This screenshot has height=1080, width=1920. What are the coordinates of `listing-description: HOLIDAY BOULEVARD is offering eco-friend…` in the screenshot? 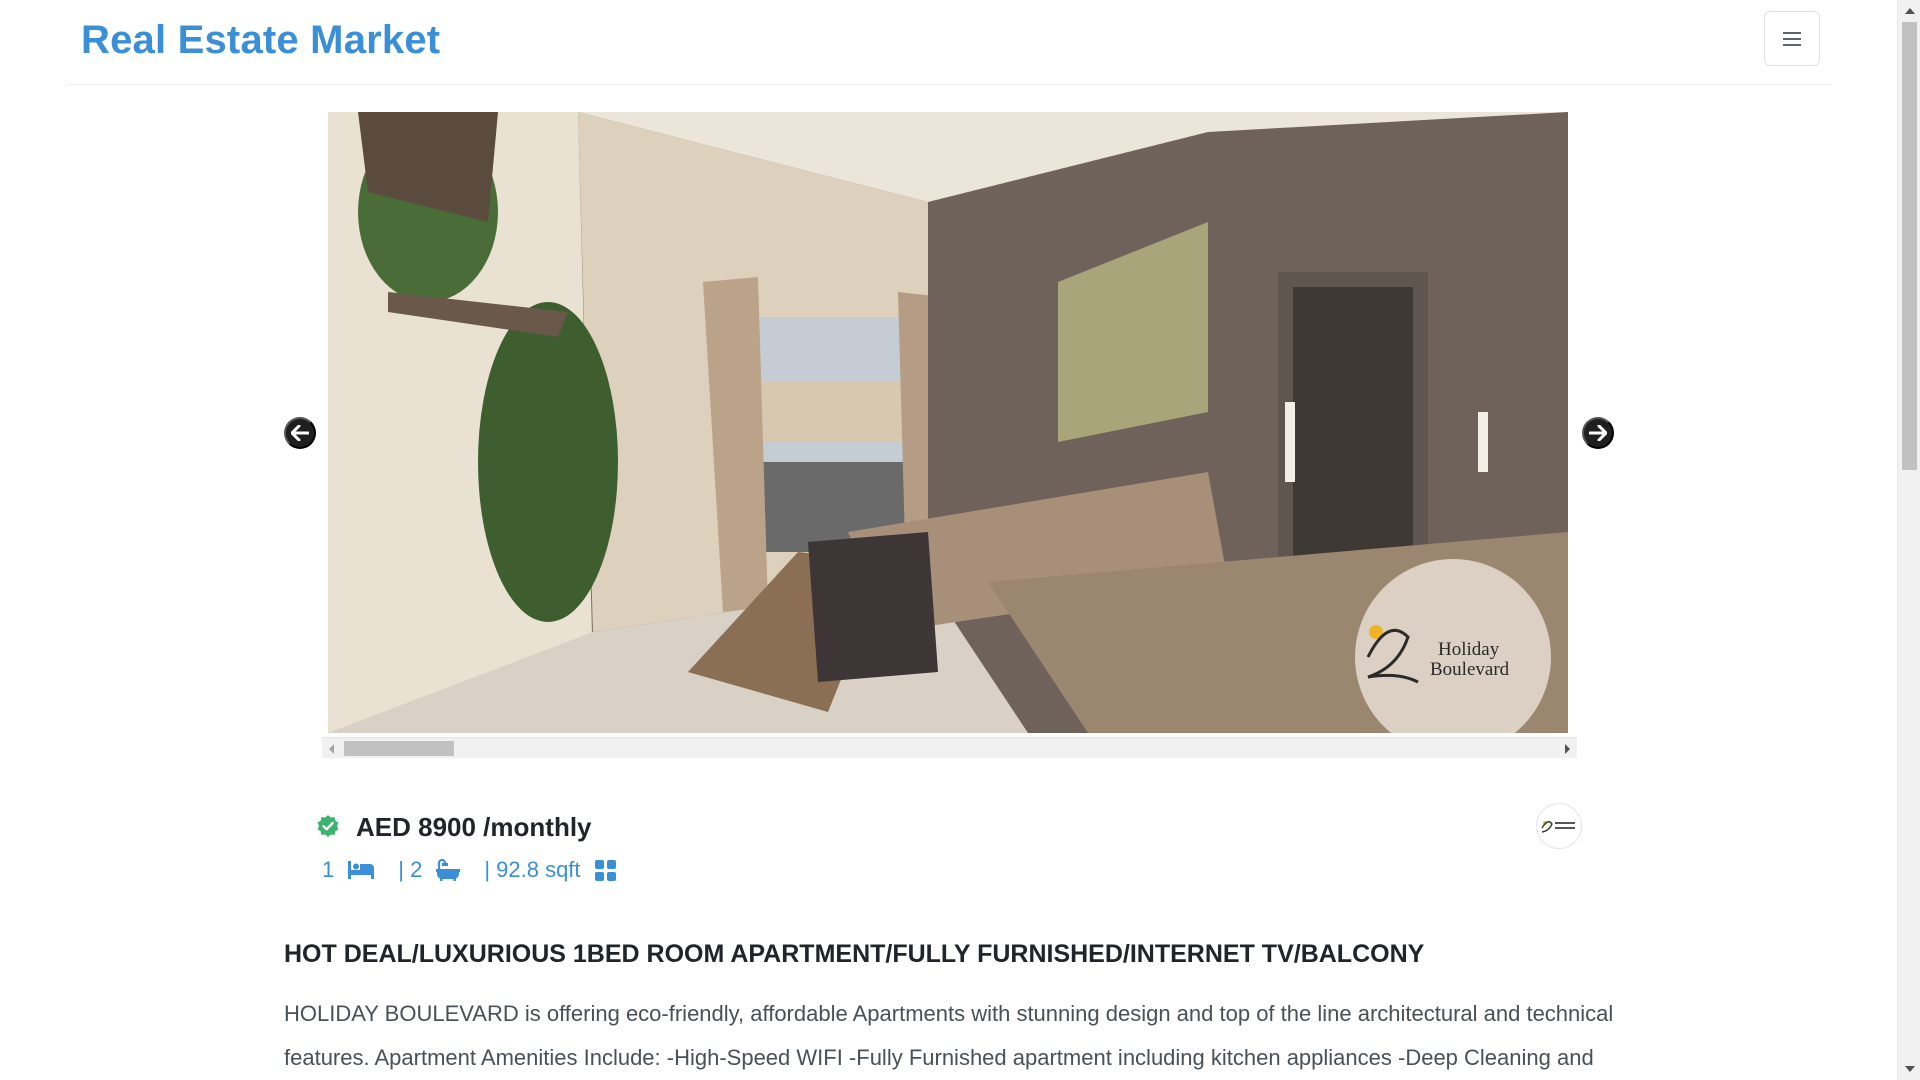 It's located at (949, 1035).